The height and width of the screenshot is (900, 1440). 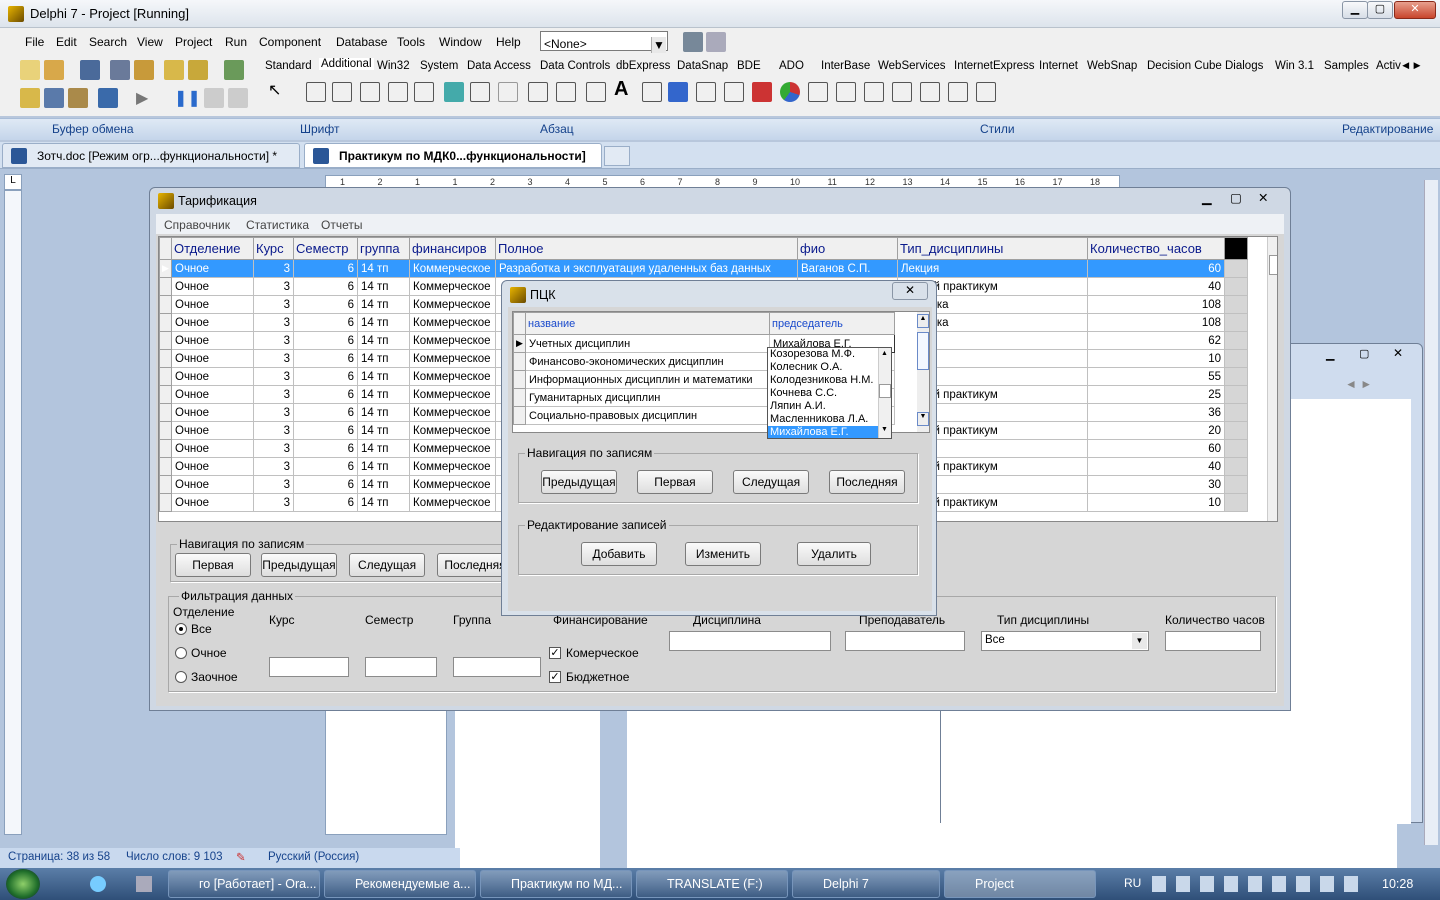 I want to click on col-name: название, so click(x=647, y=323).